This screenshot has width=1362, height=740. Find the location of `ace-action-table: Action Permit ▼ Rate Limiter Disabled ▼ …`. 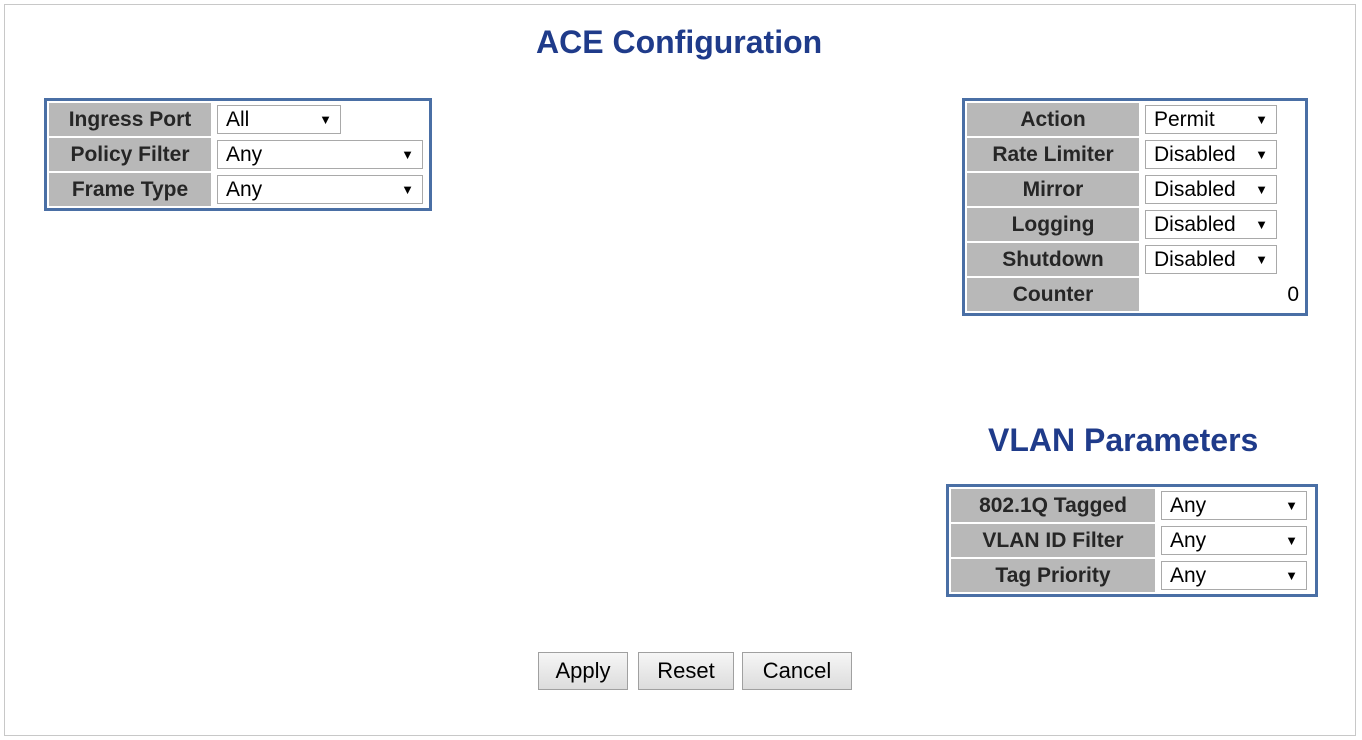

ace-action-table: Action Permit ▼ Rate Limiter Disabled ▼ … is located at coordinates (1135, 207).